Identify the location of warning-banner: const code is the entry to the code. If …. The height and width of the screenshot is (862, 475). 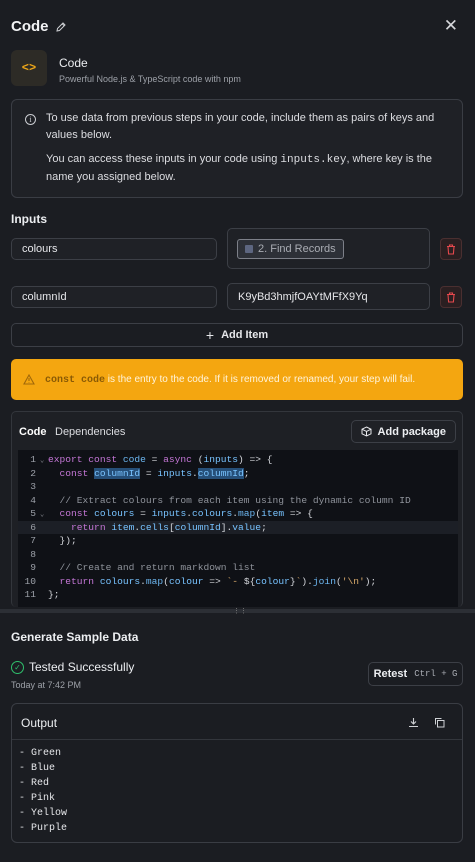
(237, 379).